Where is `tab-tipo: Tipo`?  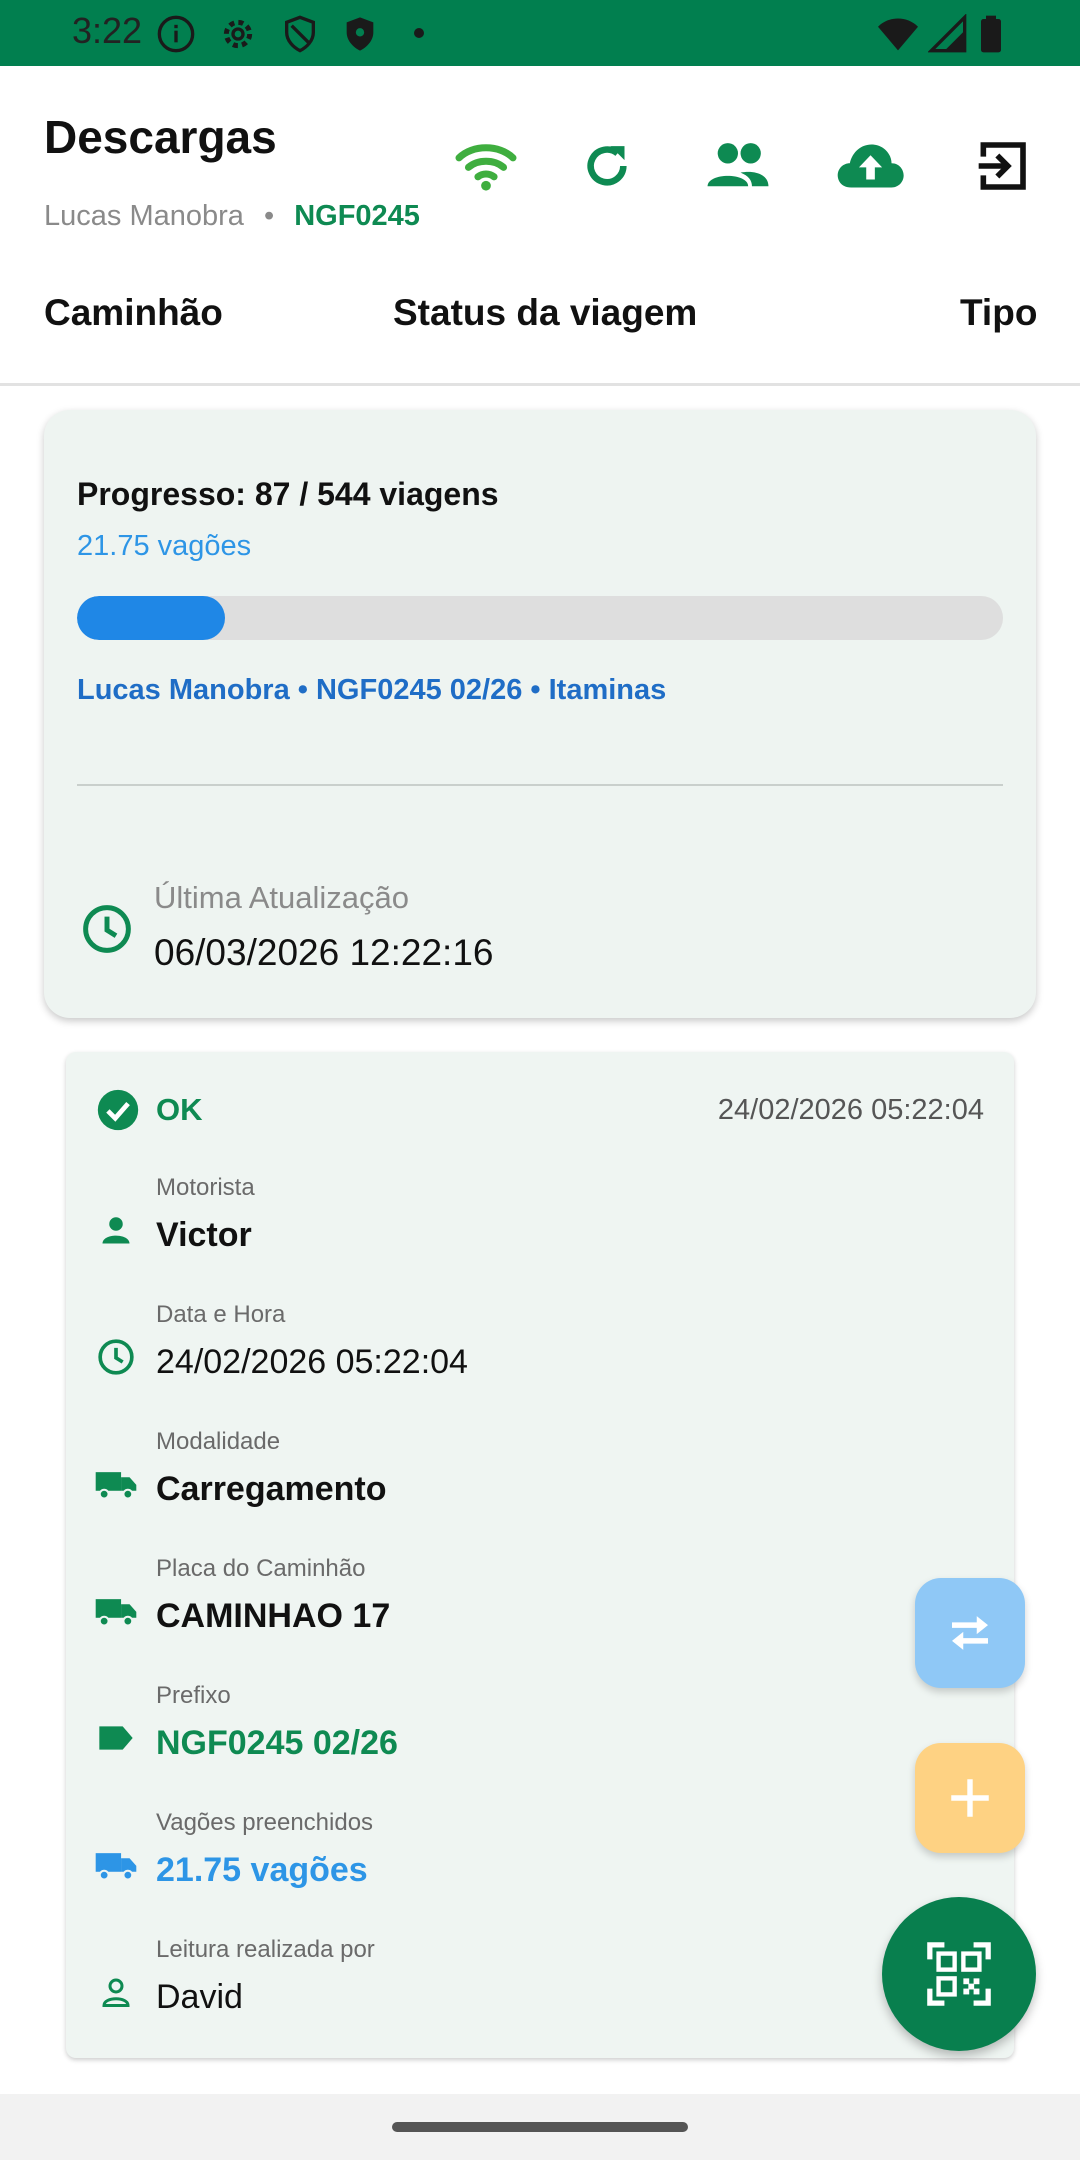 tab-tipo: Tipo is located at coordinates (998, 313).